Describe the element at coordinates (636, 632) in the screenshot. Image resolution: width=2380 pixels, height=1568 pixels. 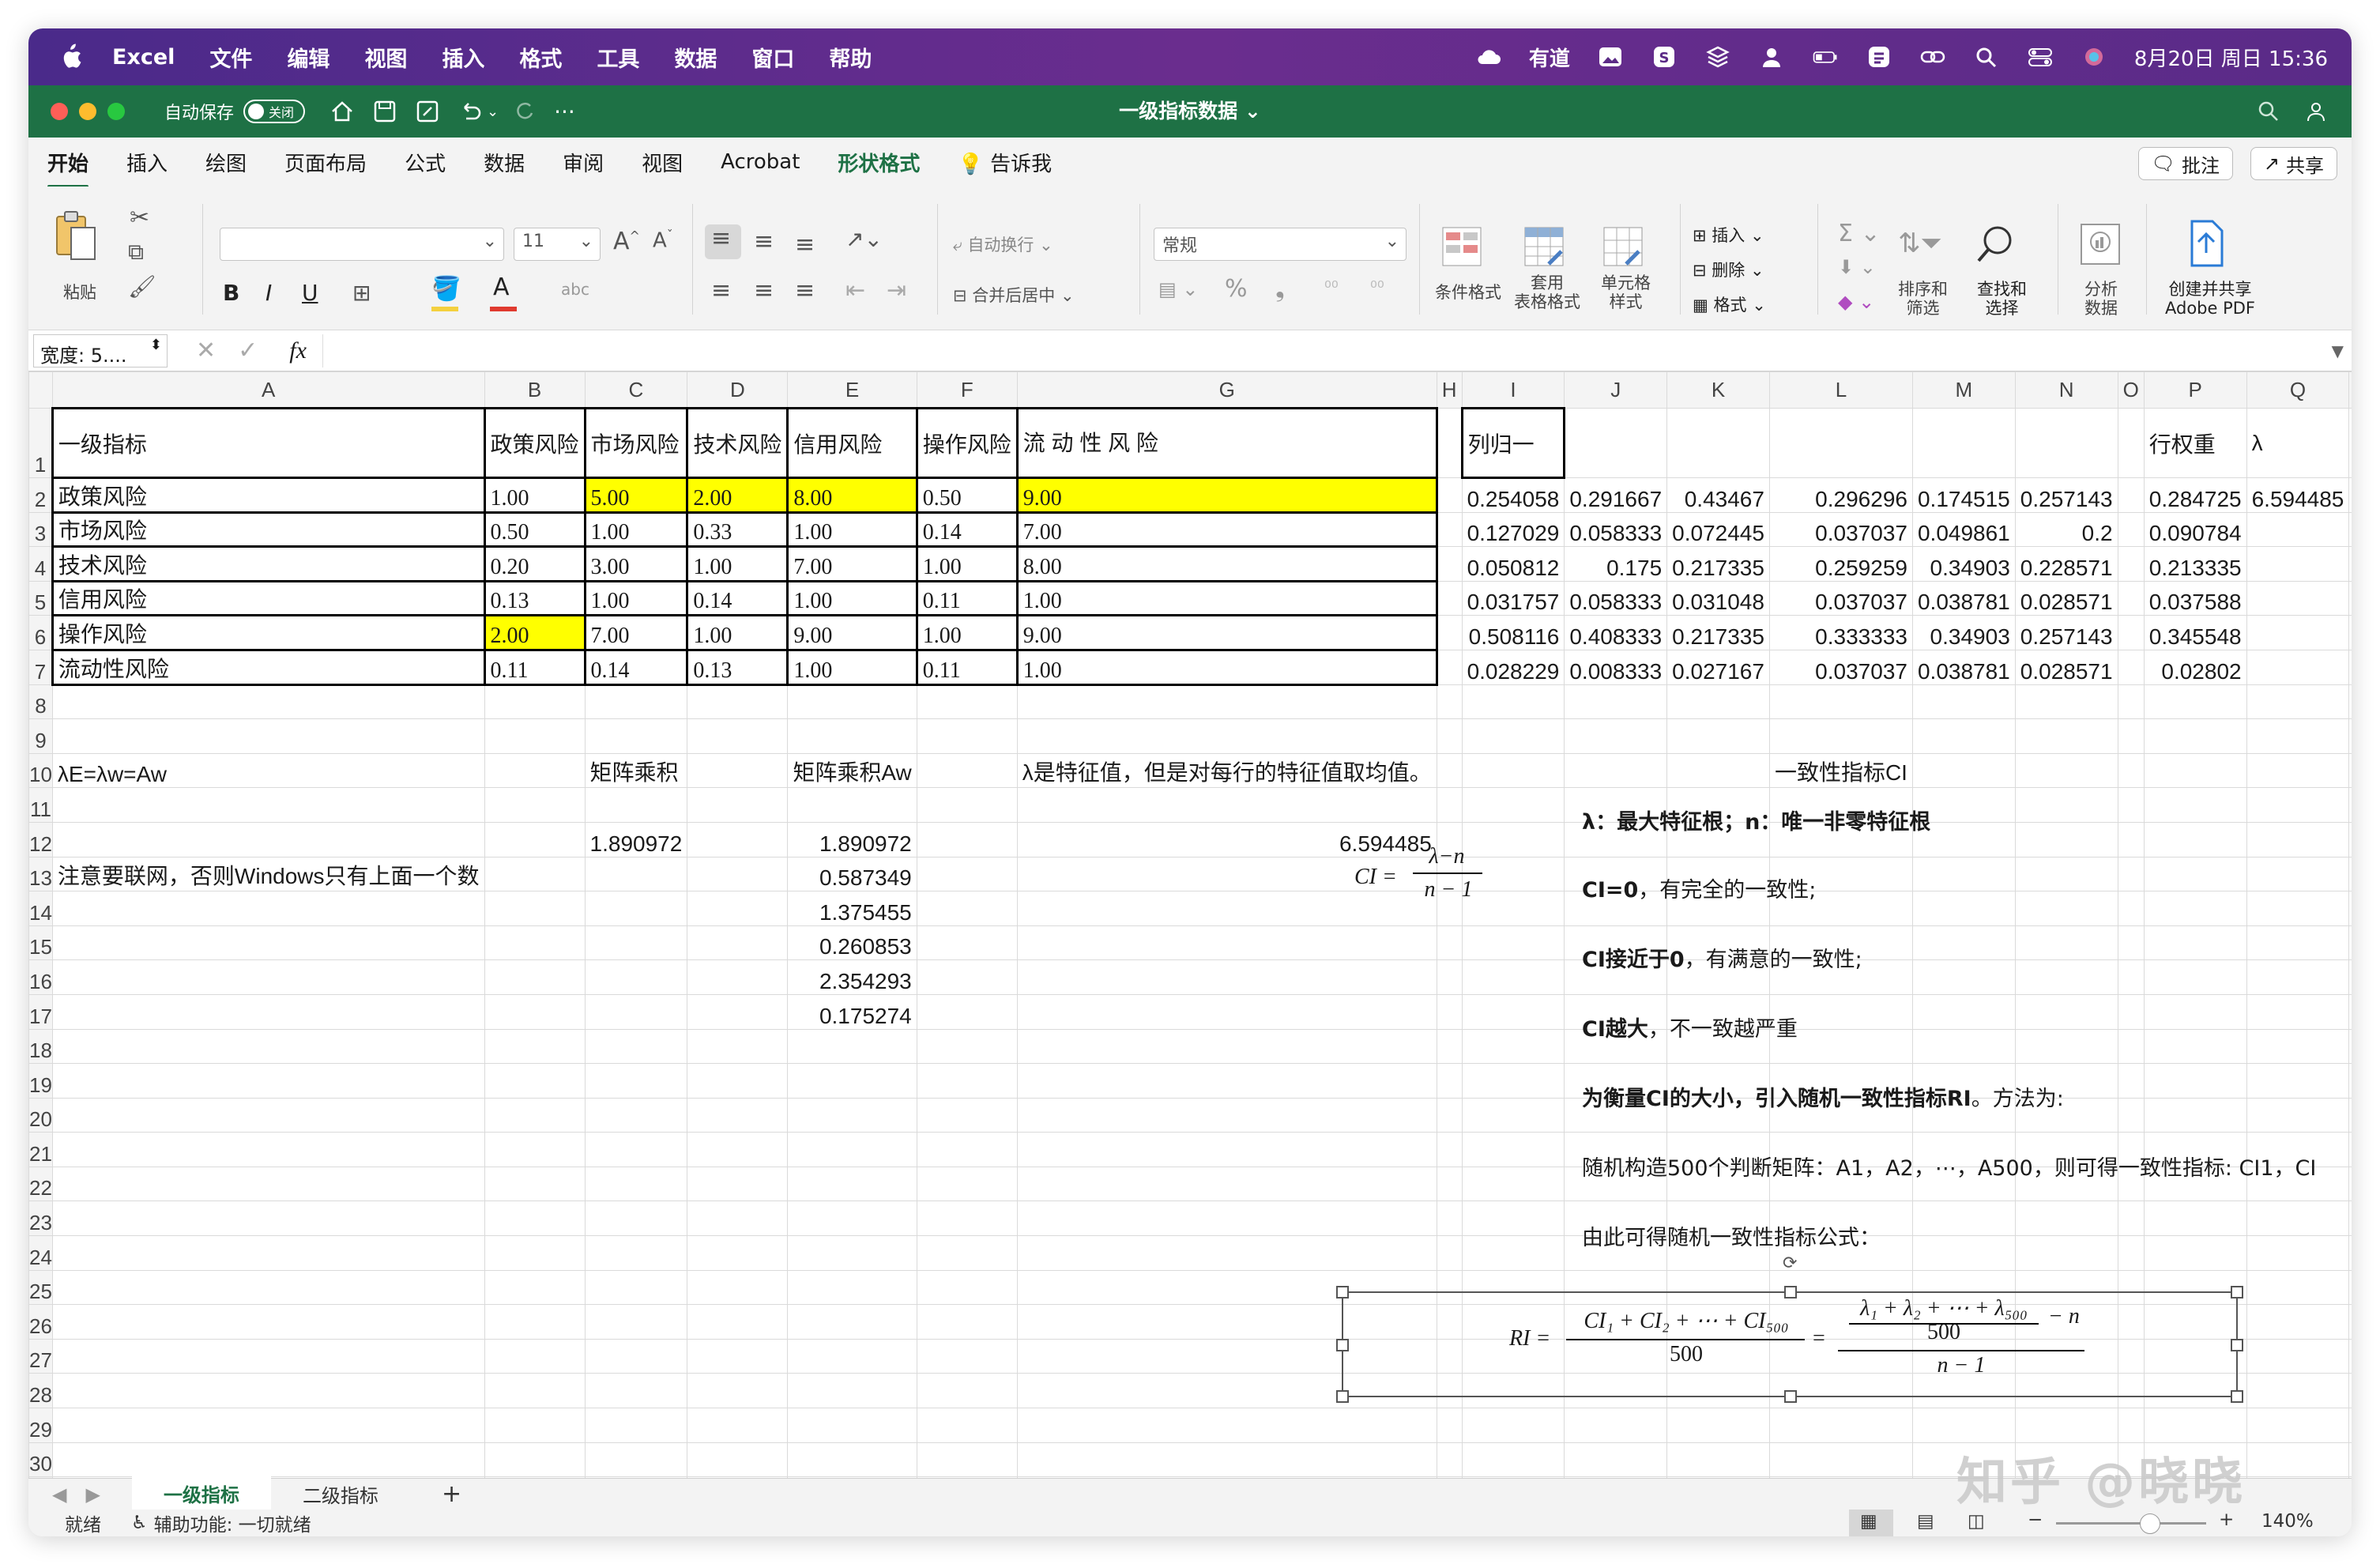
I see `cell-C6: 7.00` at that location.